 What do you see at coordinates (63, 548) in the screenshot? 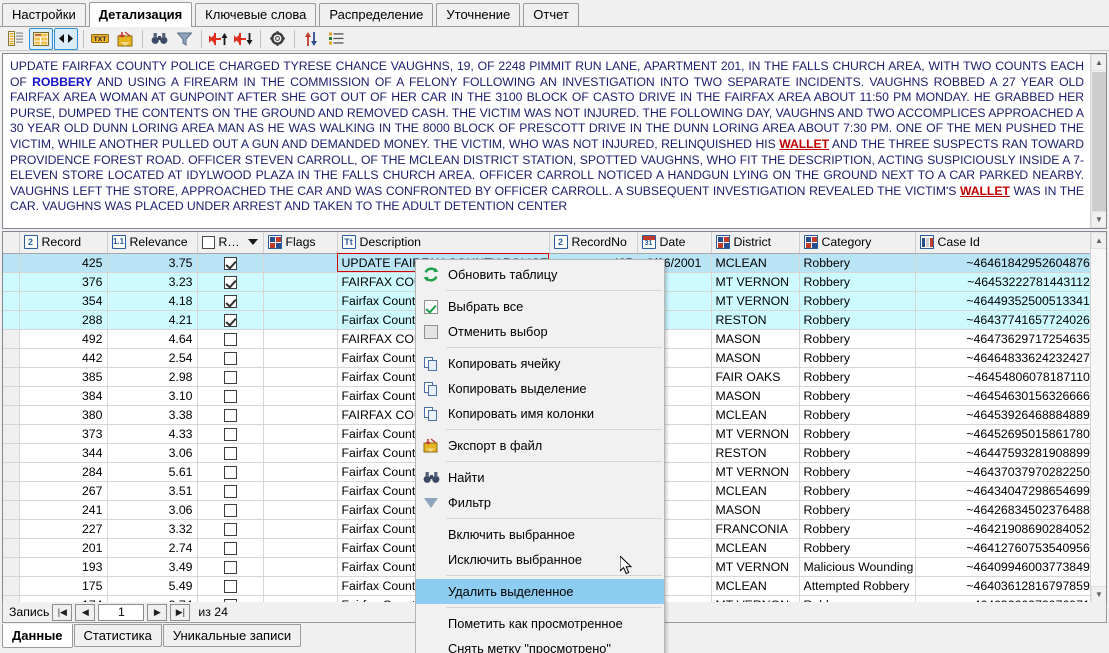
I see `cell-record: 201` at bounding box center [63, 548].